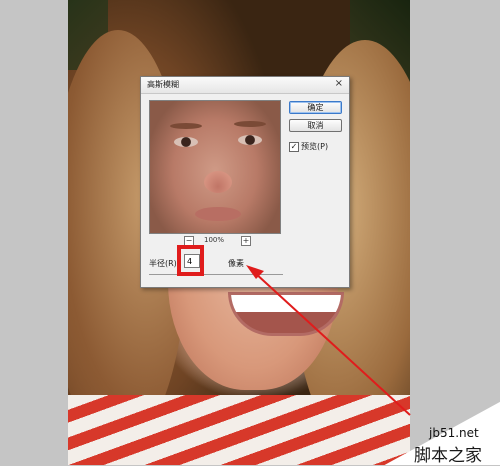 This screenshot has height=466, width=500. I want to click on watermark-url: jb51.net, so click(454, 433).